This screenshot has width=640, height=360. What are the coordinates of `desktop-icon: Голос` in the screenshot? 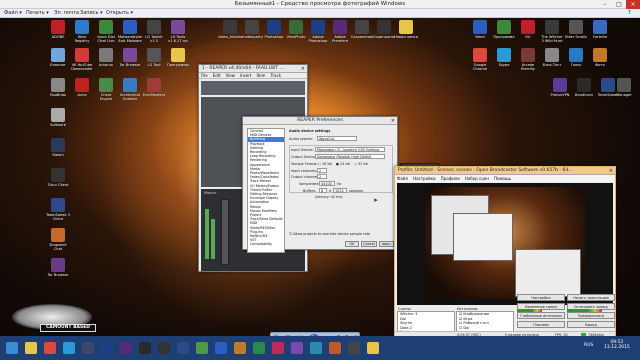 It's located at (576, 62).